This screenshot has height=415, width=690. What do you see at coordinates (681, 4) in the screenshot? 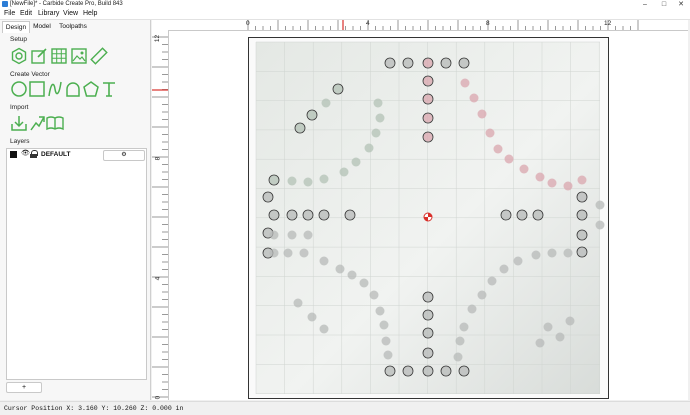
I see `close-button: ✕` at bounding box center [681, 4].